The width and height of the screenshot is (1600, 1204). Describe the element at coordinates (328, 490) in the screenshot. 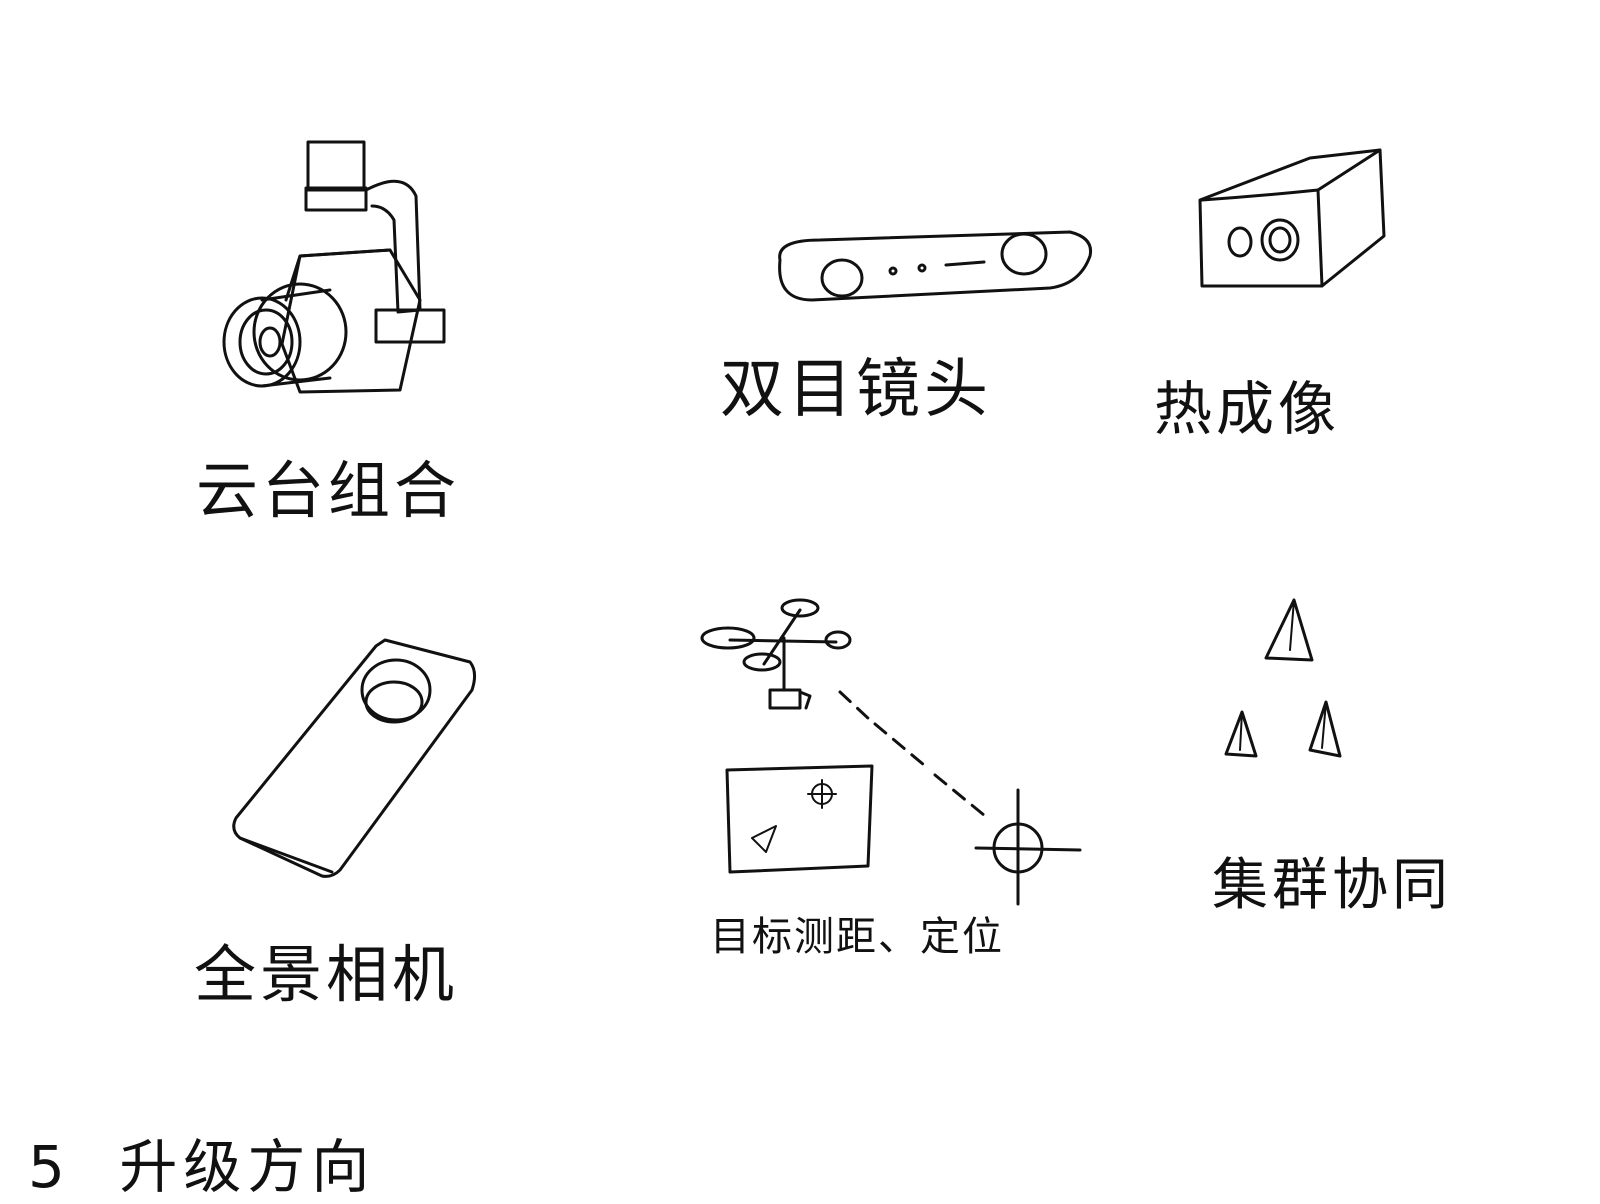

I see `label-gimbal: 云台组合` at that location.